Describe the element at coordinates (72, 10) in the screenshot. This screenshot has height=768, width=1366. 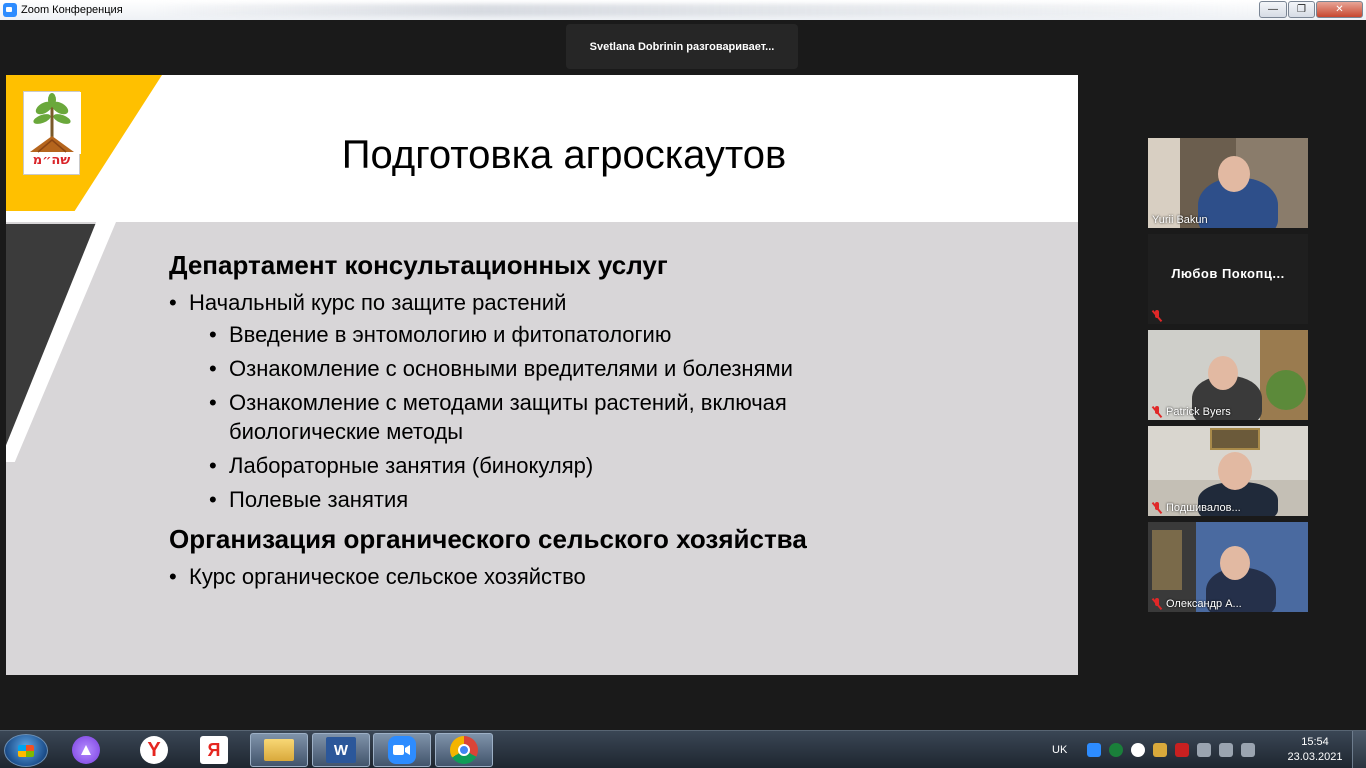
I see `window-title: Zoom Конференция` at that location.